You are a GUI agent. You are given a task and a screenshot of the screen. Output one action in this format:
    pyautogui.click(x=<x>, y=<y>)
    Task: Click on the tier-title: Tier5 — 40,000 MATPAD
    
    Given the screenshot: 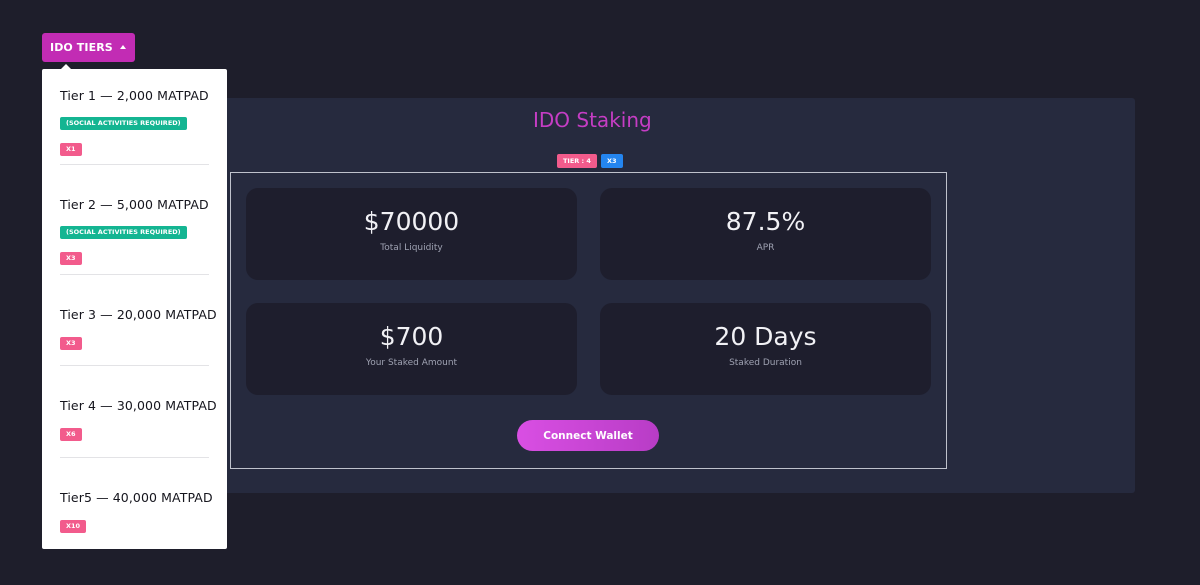 What is the action you would take?
    pyautogui.click(x=136, y=497)
    